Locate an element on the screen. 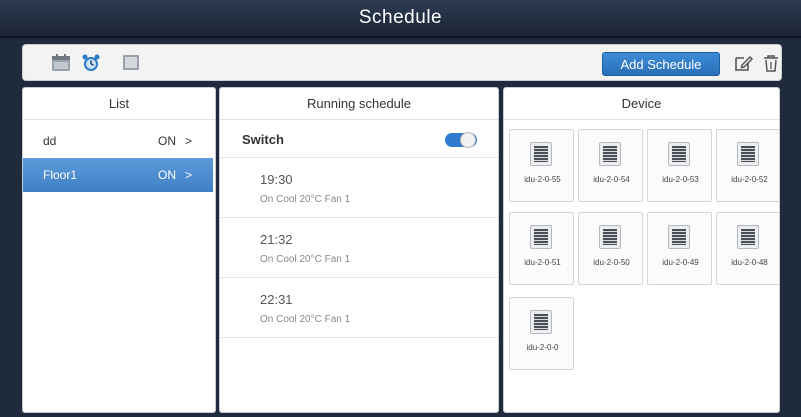 Image resolution: width=801 pixels, height=417 pixels. switch-row: Switch is located at coordinates (359, 139).